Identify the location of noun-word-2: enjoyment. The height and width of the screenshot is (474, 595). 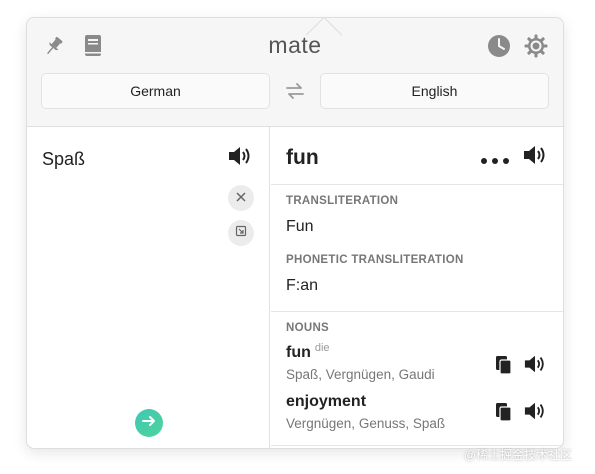
(326, 402).